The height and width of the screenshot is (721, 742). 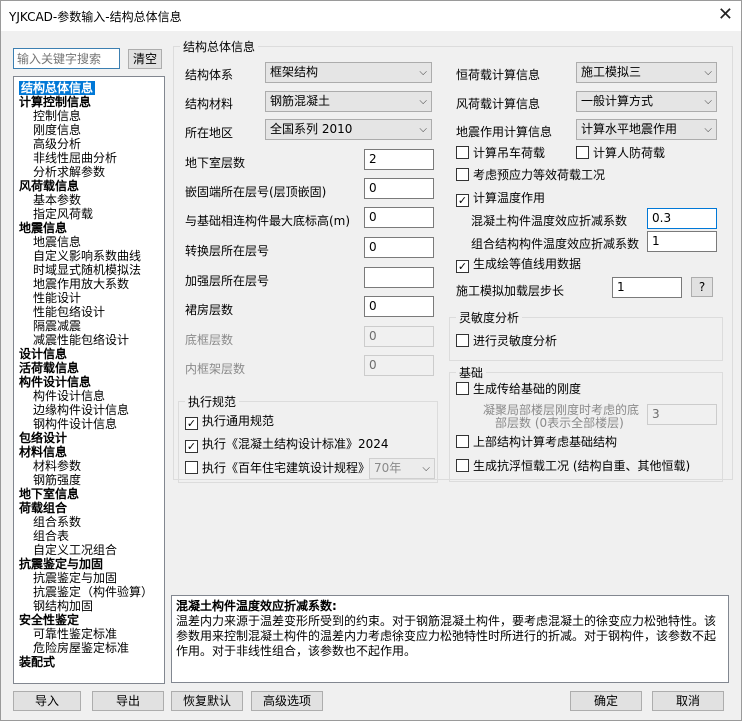 What do you see at coordinates (89, 522) in the screenshot?
I see `tree-subitem: 组合系数` at bounding box center [89, 522].